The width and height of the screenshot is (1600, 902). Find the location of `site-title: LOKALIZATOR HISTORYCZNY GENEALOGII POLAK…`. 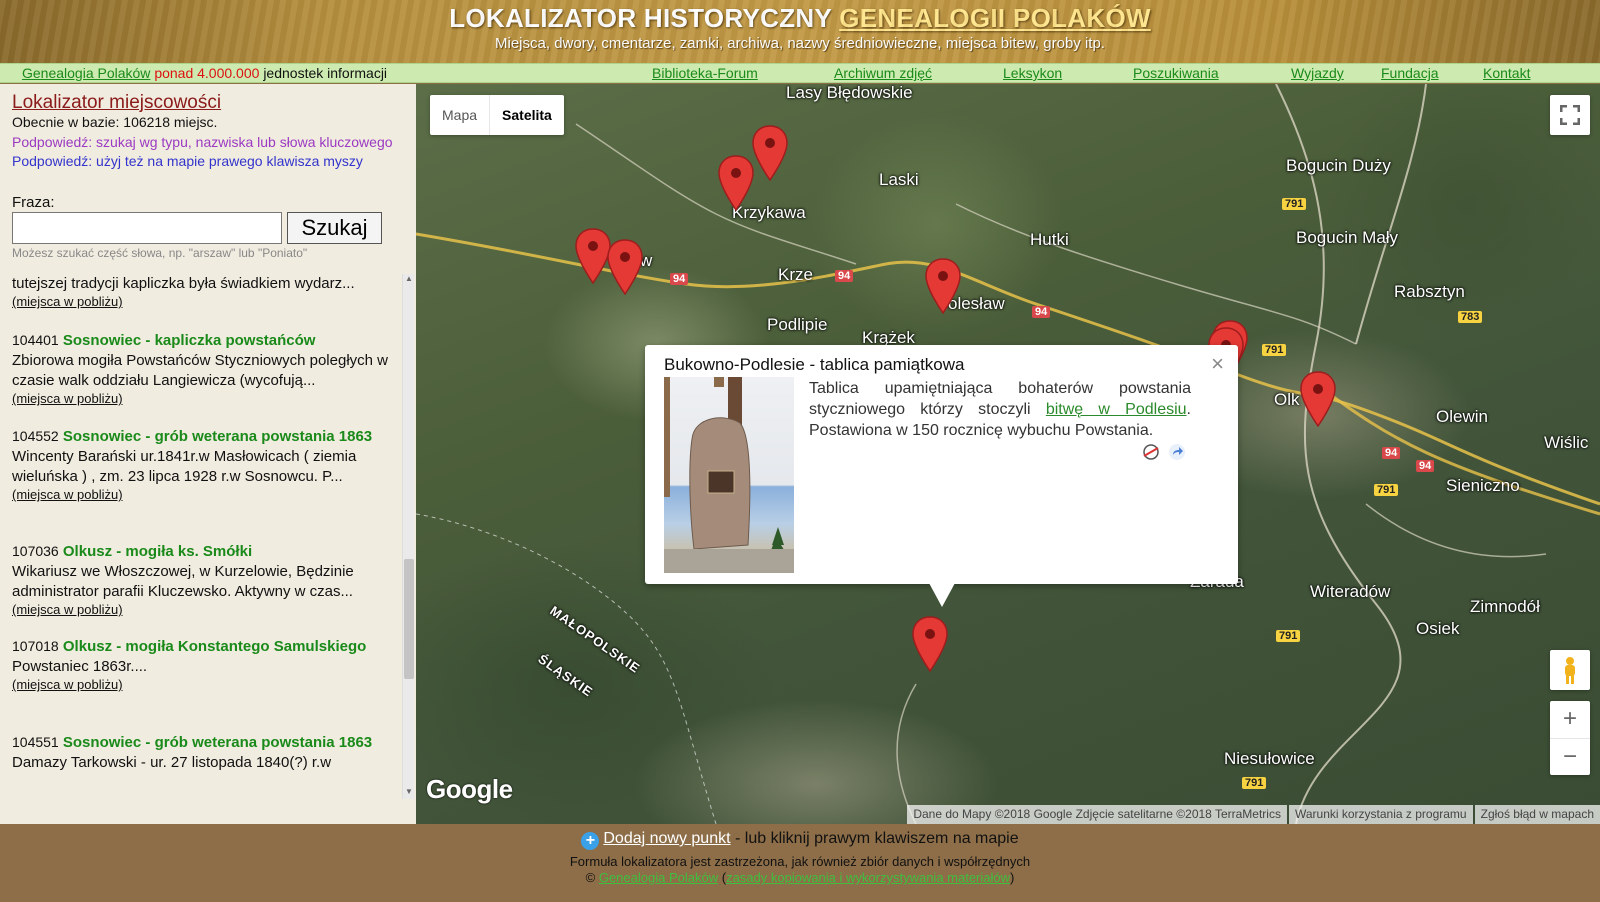

site-title: LOKALIZATOR HISTORYCZNY GENEALOGII POLAK… is located at coordinates (800, 18).